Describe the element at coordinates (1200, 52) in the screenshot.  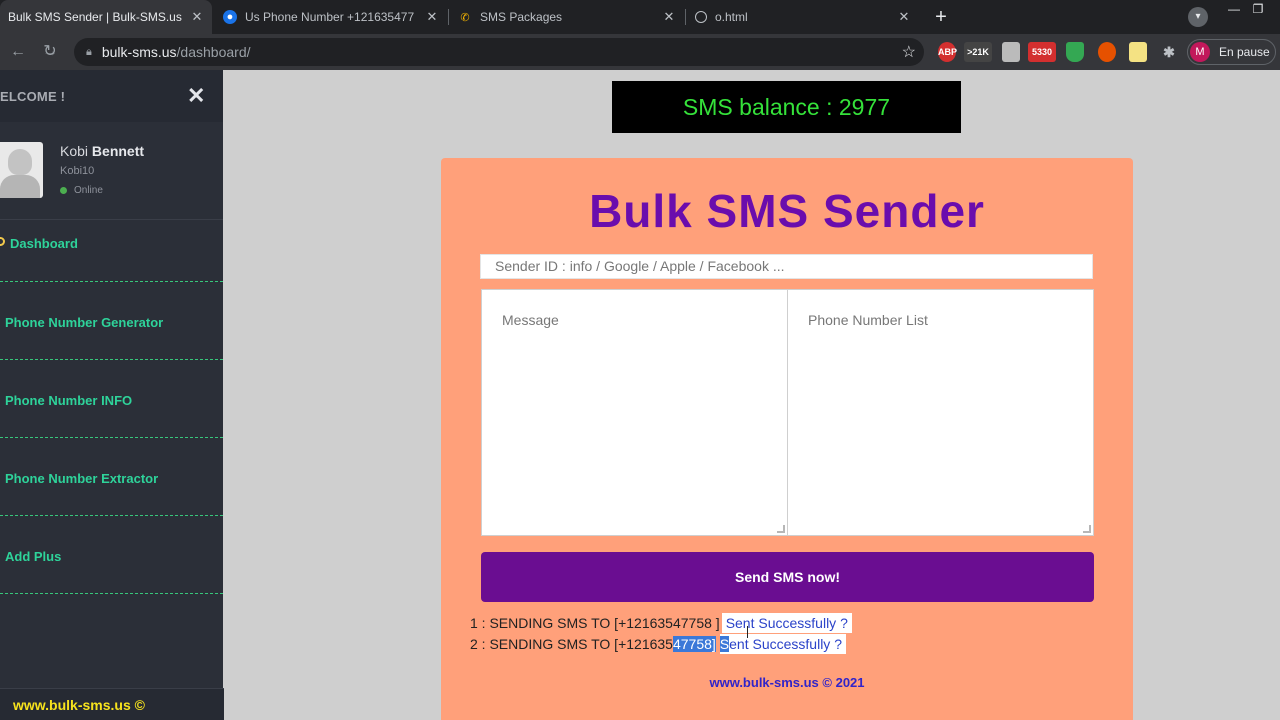
I see `avatar: M` at that location.